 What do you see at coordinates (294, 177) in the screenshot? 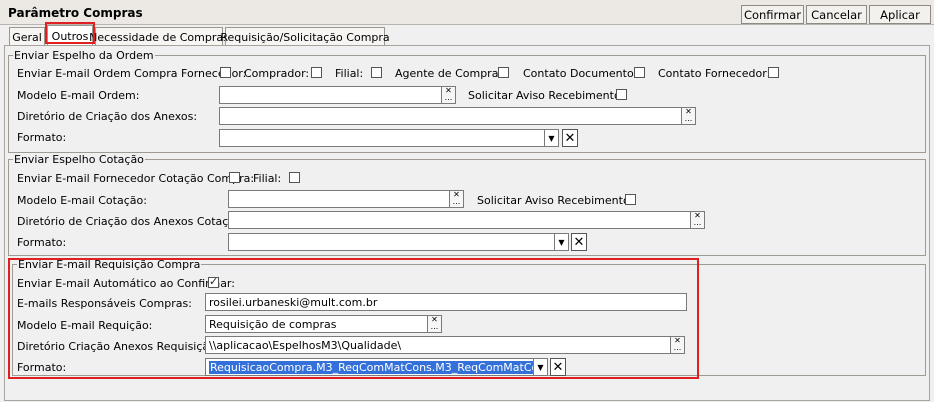
I see `filial-cotacao-checkbox` at bounding box center [294, 177].